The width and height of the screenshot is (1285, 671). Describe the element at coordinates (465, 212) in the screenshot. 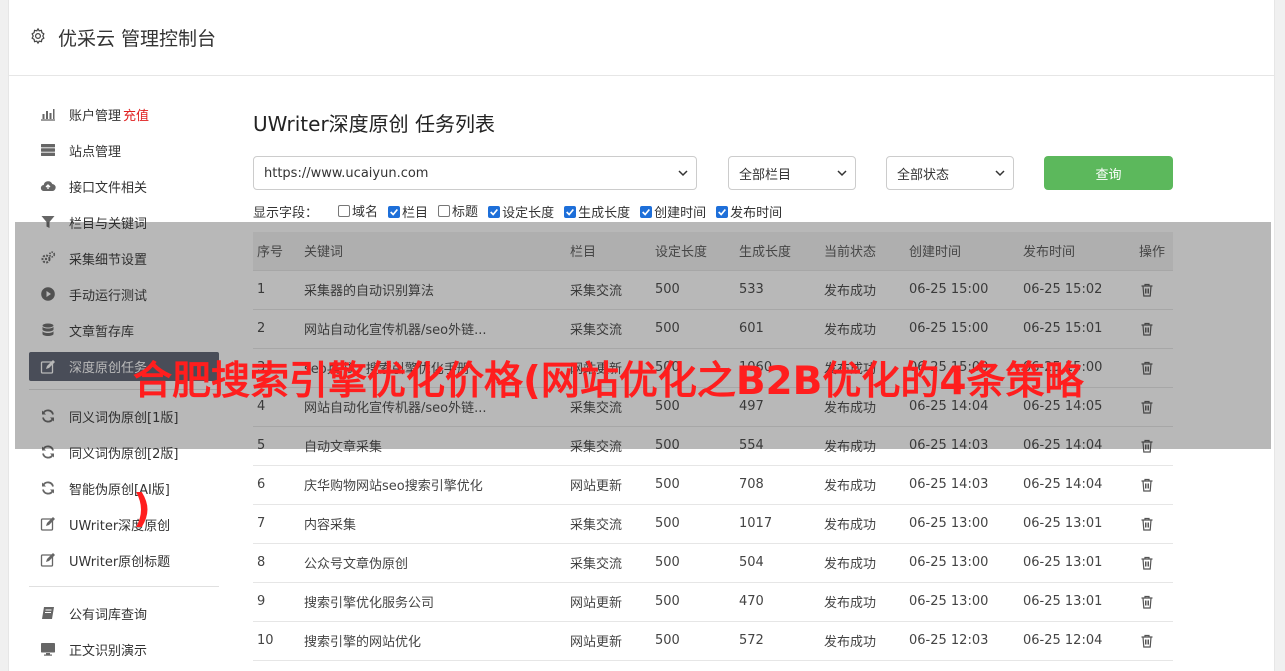

I see `field-checkbox-label: 标题` at that location.